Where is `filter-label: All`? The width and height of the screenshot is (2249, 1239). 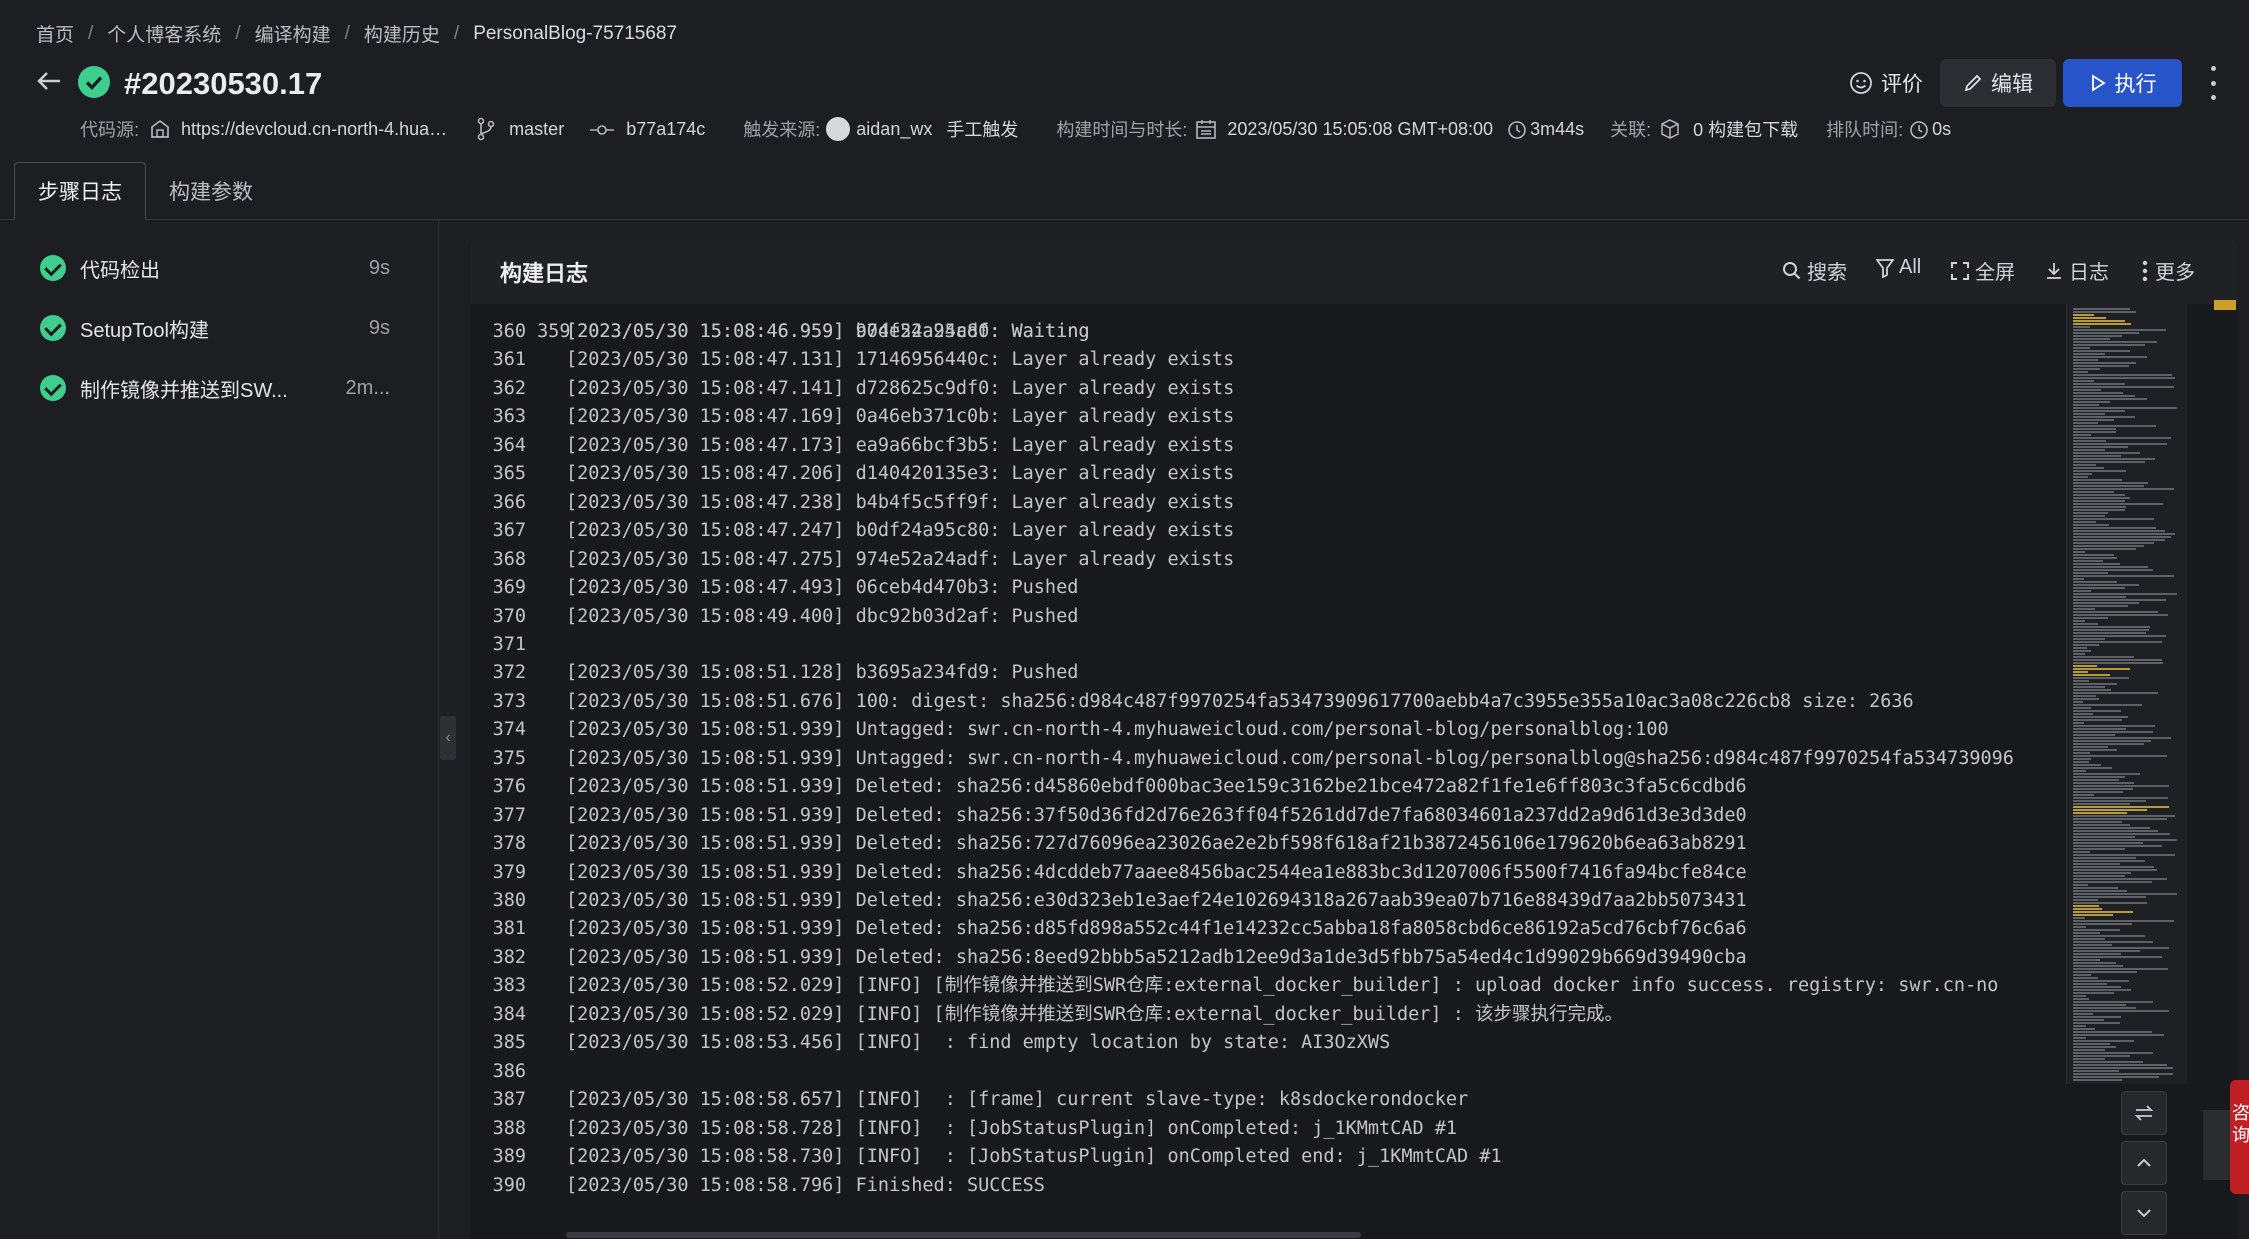 filter-label: All is located at coordinates (1910, 267).